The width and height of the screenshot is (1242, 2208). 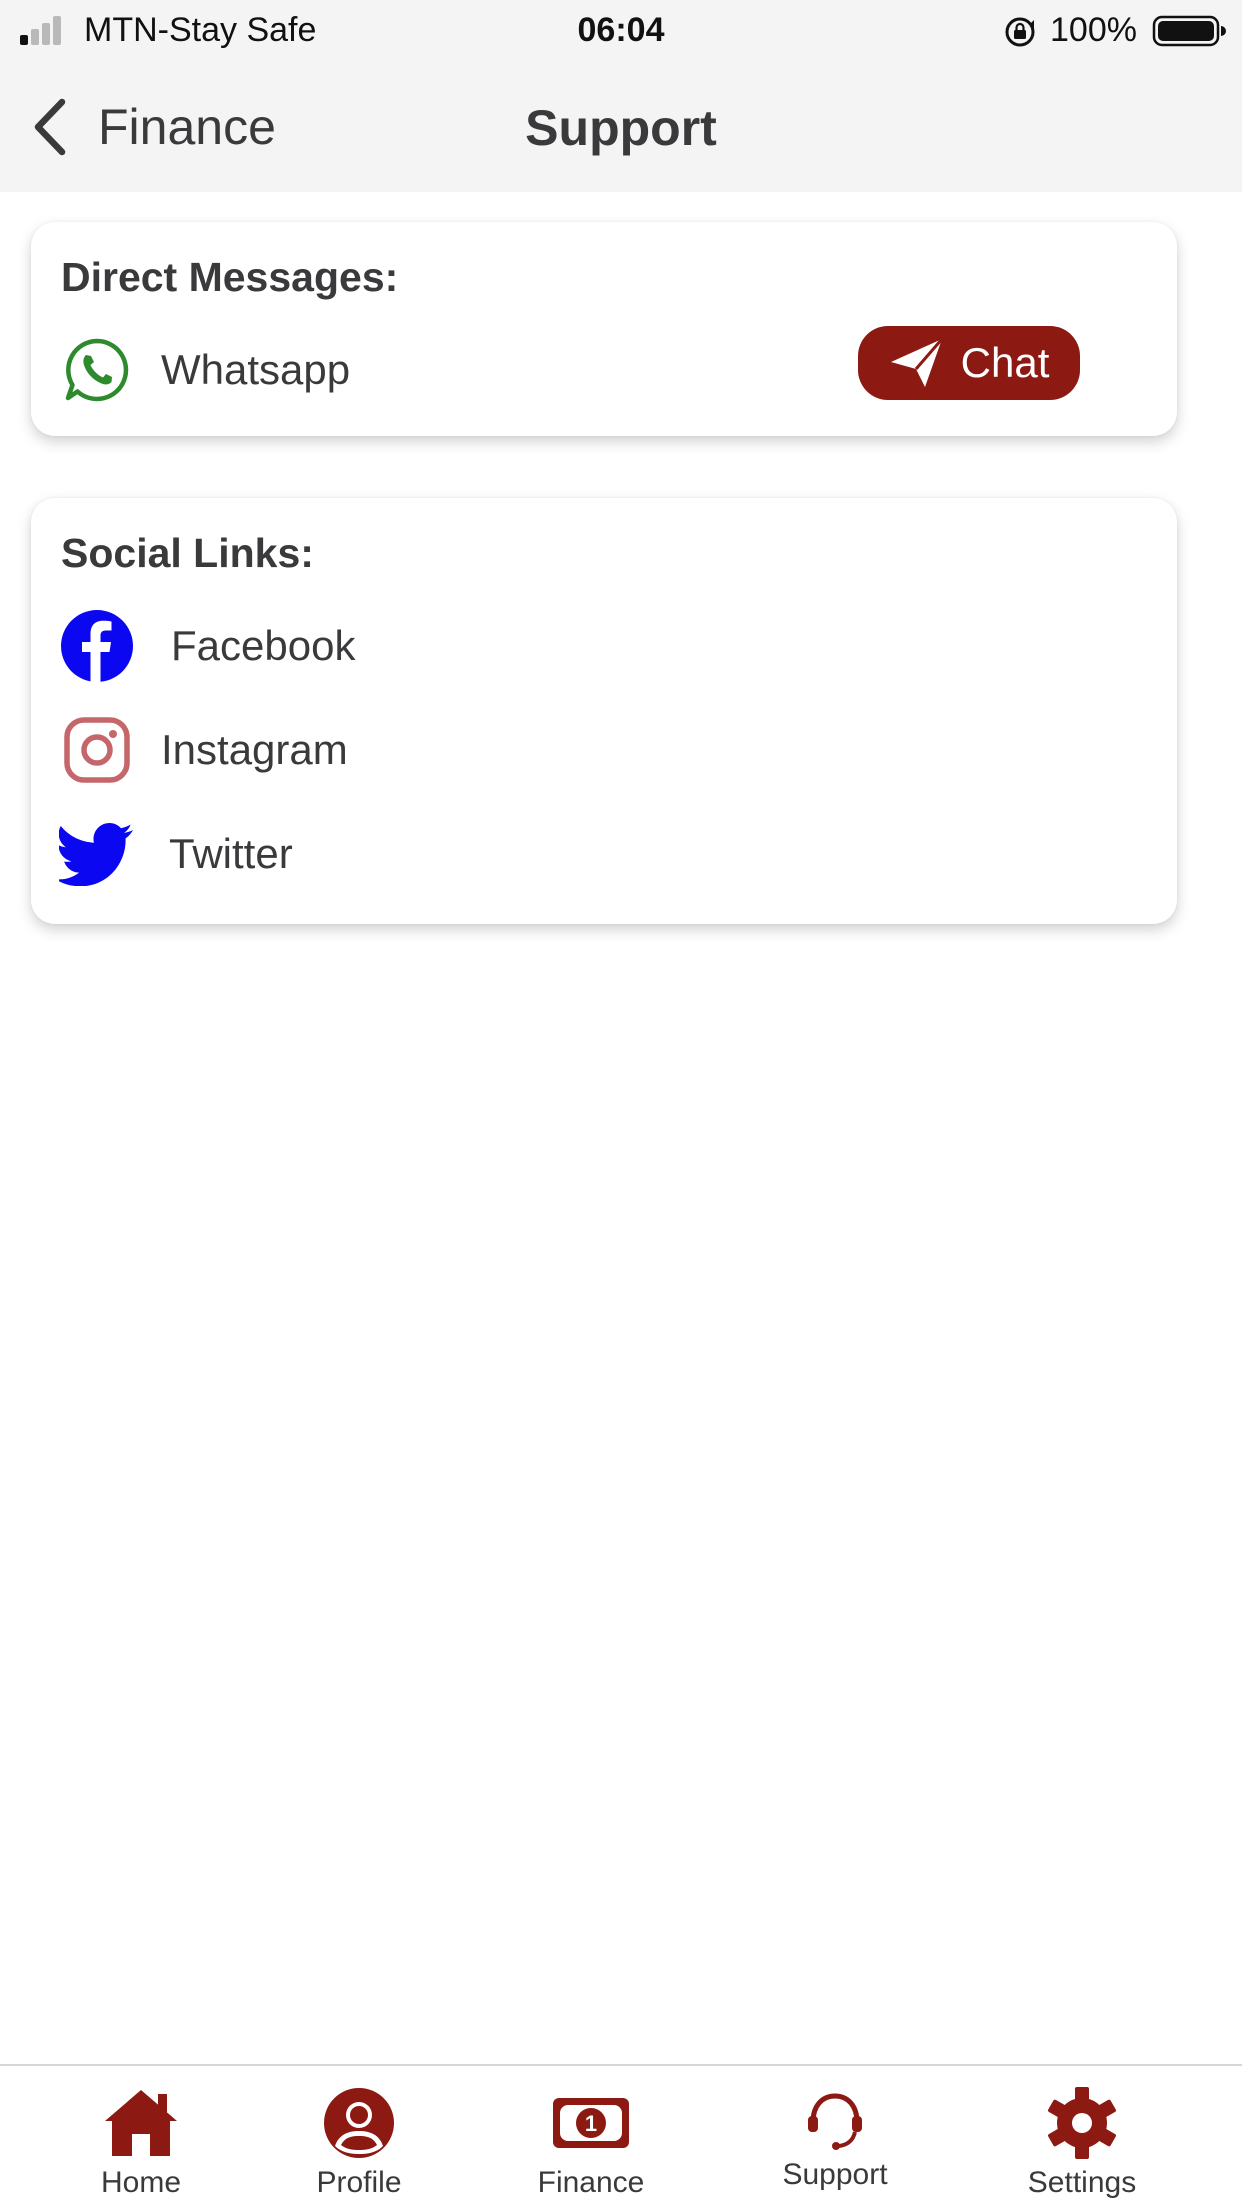 What do you see at coordinates (1082, 2123) in the screenshot?
I see `gear-icon` at bounding box center [1082, 2123].